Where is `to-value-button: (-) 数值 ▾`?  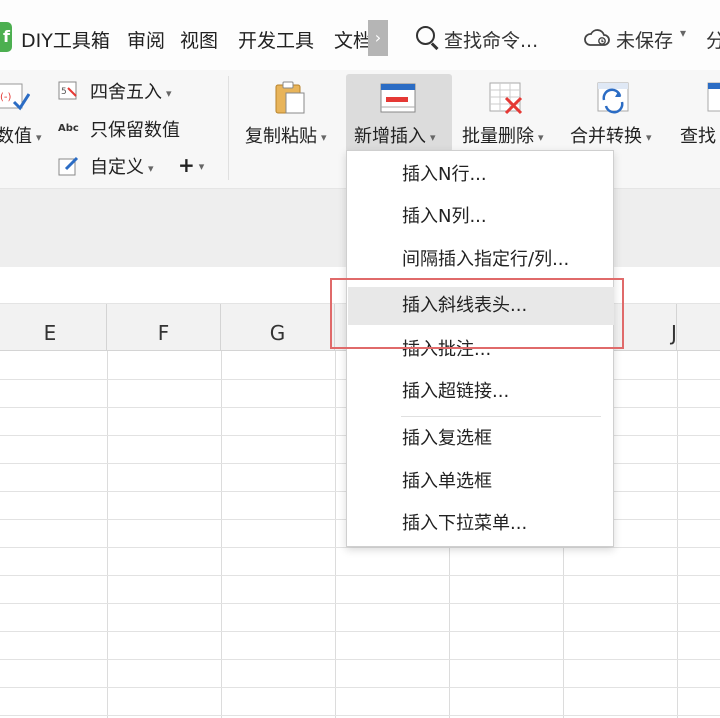
to-value-button: (-) 数值 ▾ is located at coordinates (21, 113).